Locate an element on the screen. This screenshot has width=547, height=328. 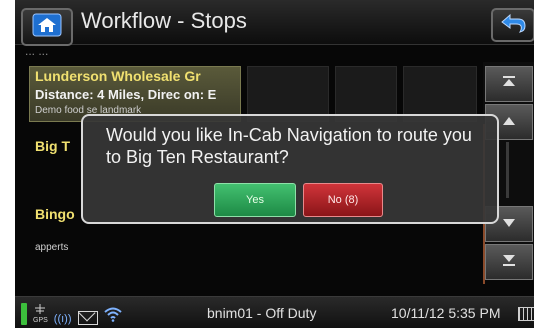
scroll-top-icon is located at coordinates (509, 84).